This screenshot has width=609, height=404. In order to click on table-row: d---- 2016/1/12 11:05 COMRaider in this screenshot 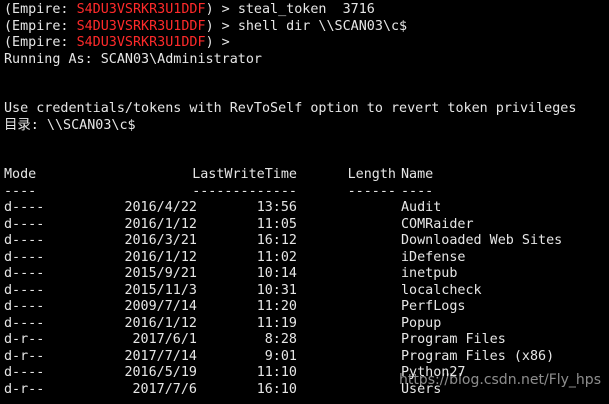, I will do `click(306, 225)`.